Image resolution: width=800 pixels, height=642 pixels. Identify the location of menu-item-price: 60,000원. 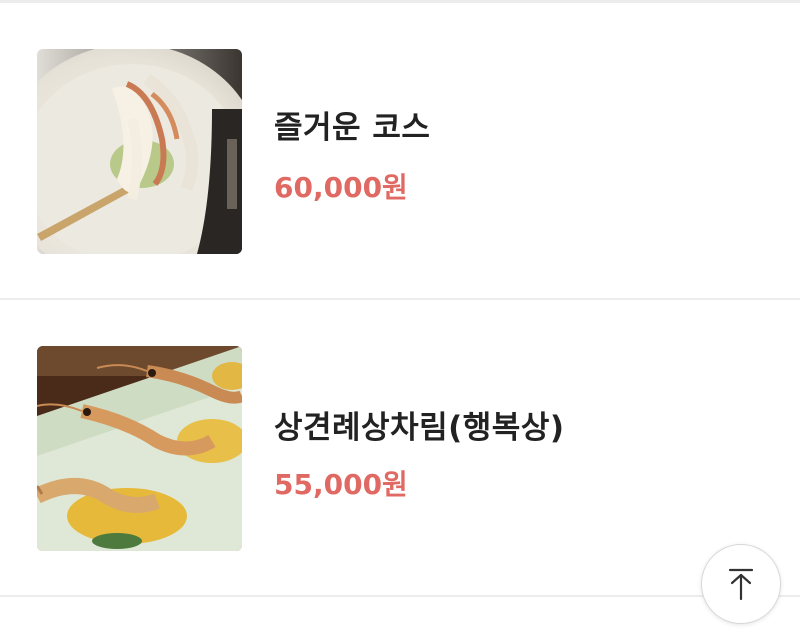
(341, 187).